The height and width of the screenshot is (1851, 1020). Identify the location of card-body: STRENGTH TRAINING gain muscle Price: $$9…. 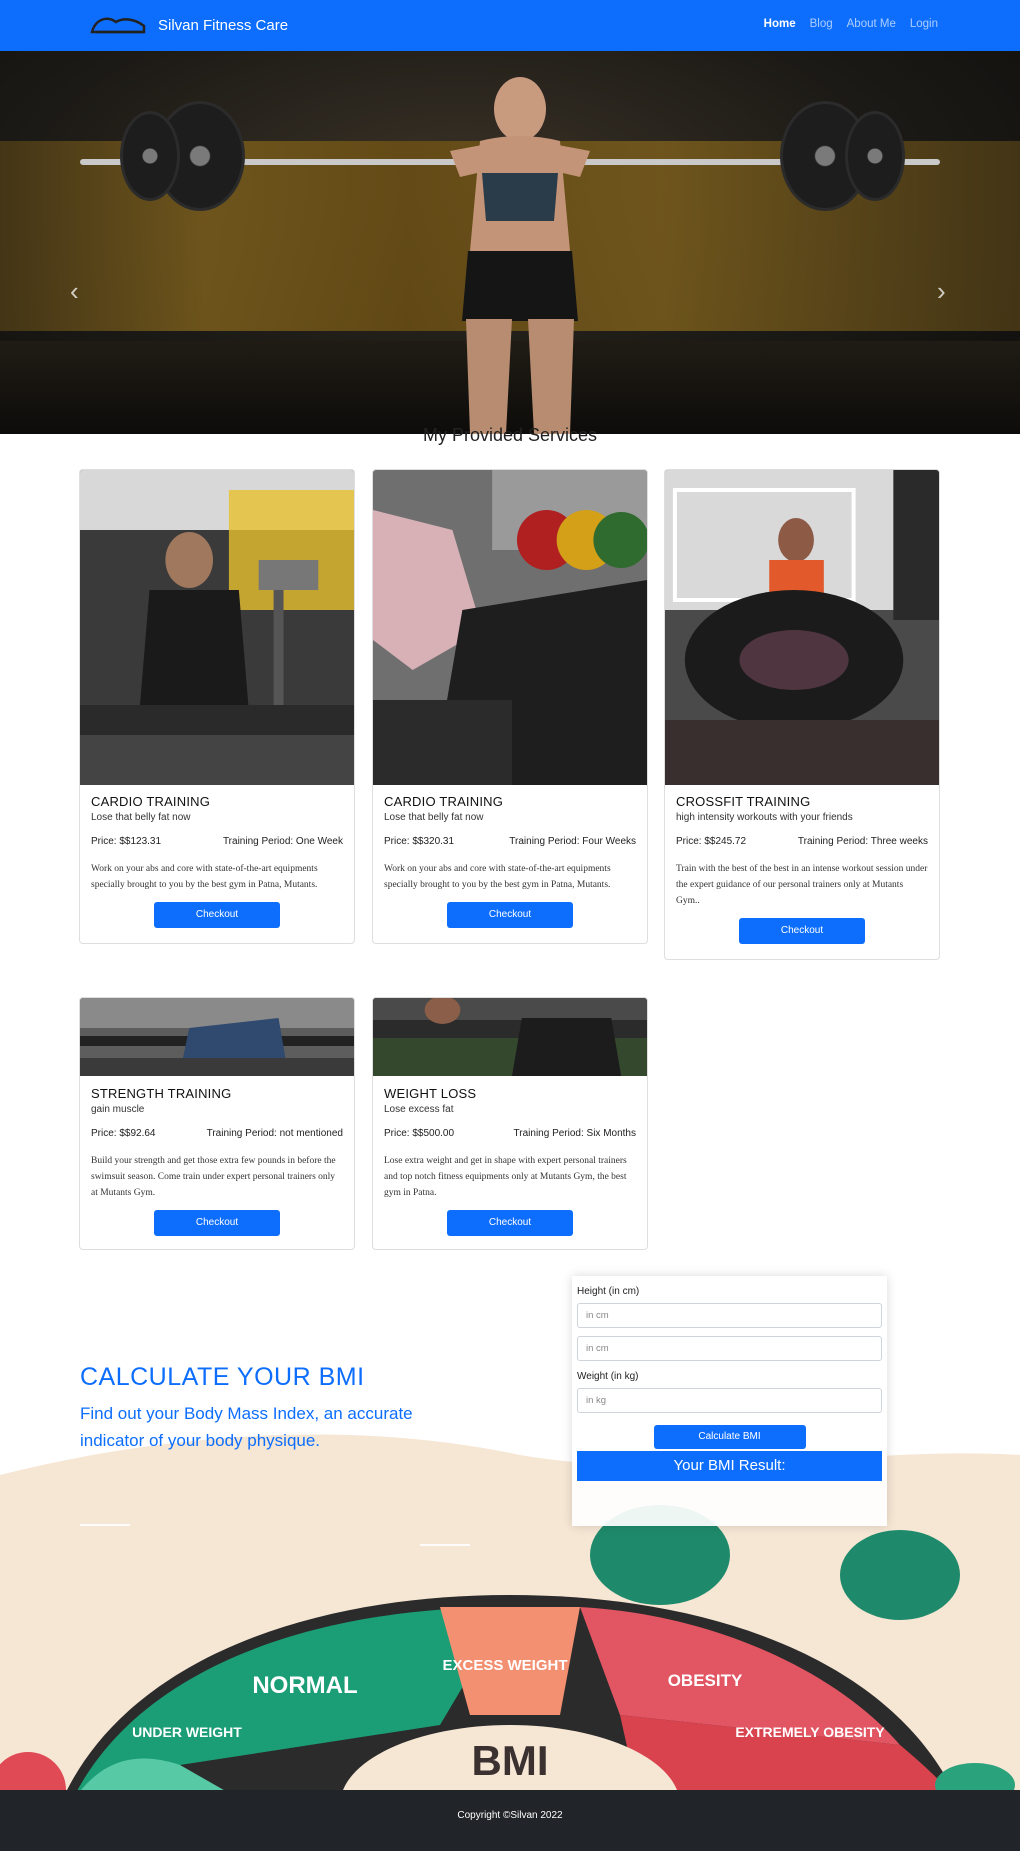
(217, 1161).